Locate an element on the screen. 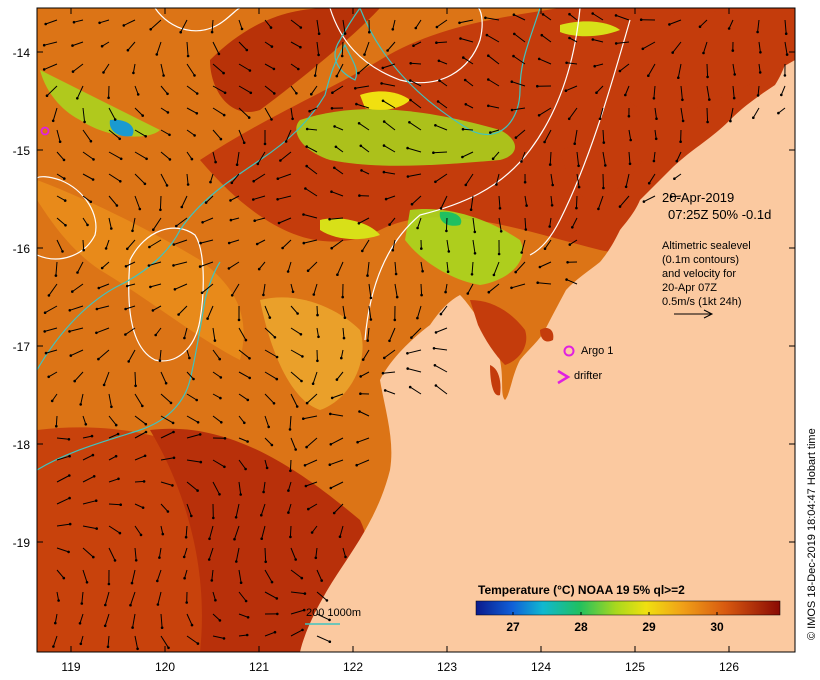  lon-tick-label: 119 is located at coordinates (71, 667).